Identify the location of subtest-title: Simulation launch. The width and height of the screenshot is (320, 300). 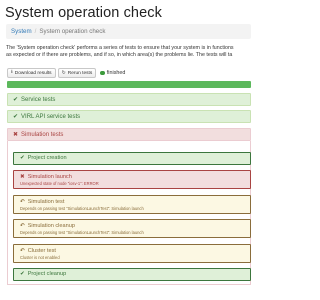
(49, 177).